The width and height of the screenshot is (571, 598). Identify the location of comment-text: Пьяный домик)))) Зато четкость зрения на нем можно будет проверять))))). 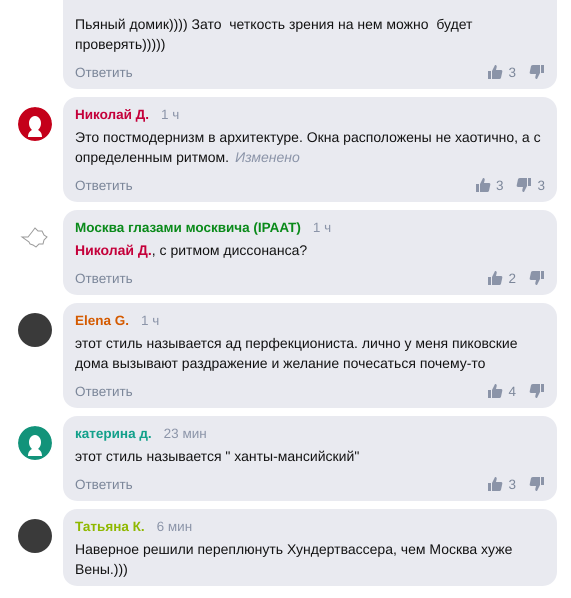
(274, 34).